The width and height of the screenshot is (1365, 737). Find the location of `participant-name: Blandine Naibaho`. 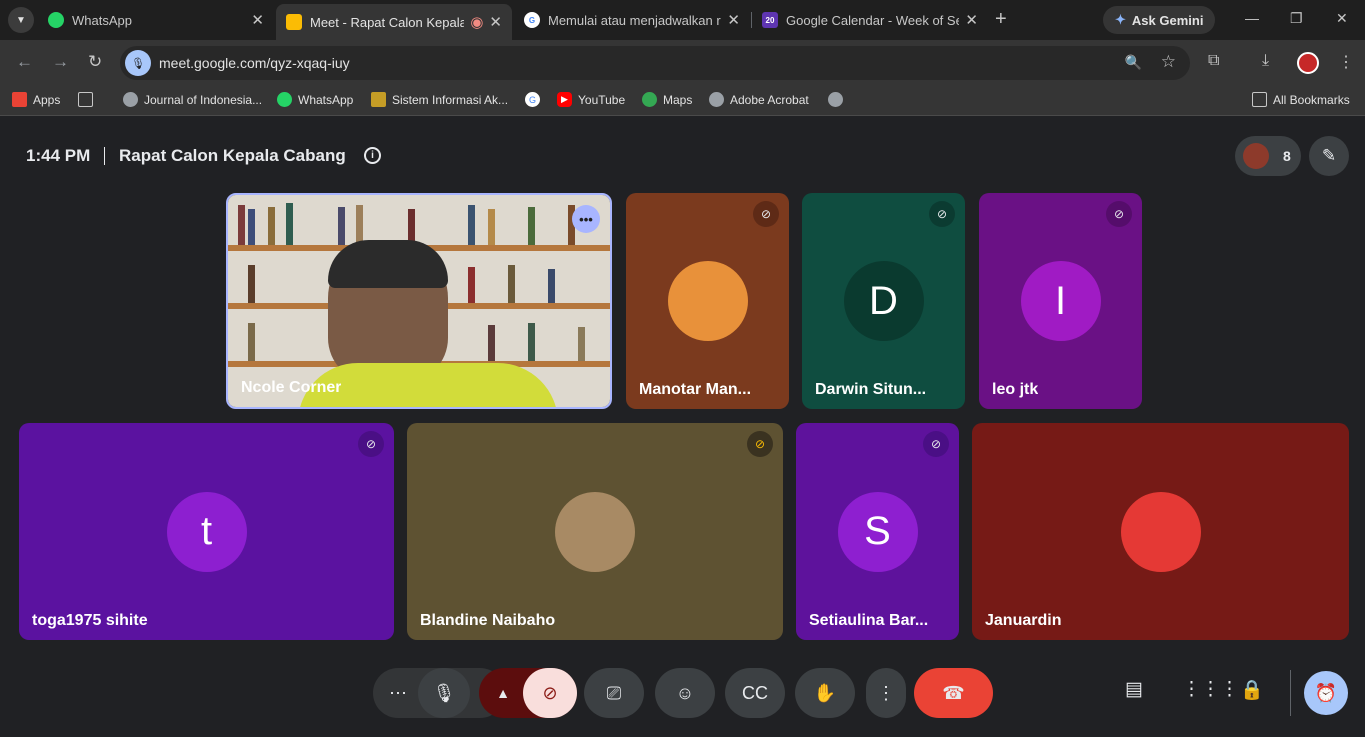

participant-name: Blandine Naibaho is located at coordinates (488, 620).